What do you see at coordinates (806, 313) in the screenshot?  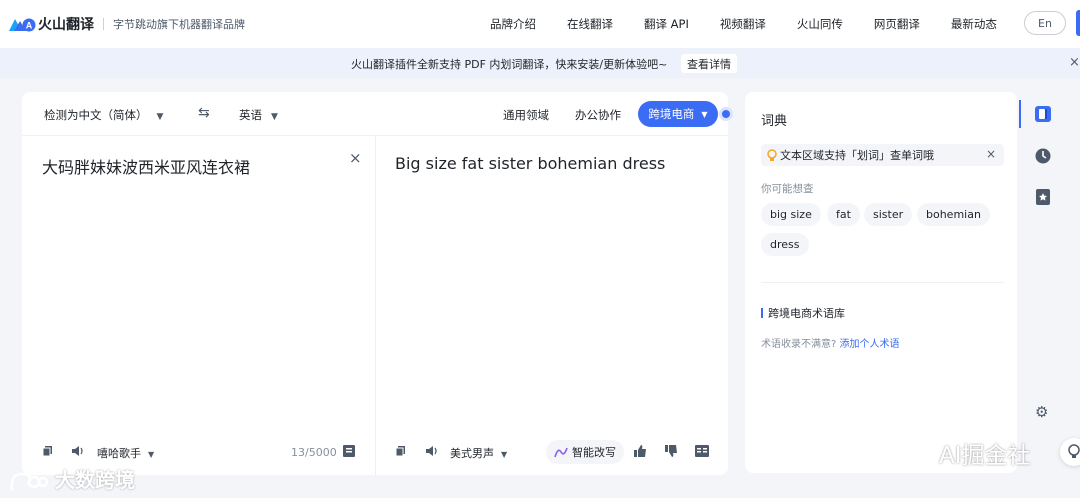 I see `glossary-title-text: 跨境电商术语库` at bounding box center [806, 313].